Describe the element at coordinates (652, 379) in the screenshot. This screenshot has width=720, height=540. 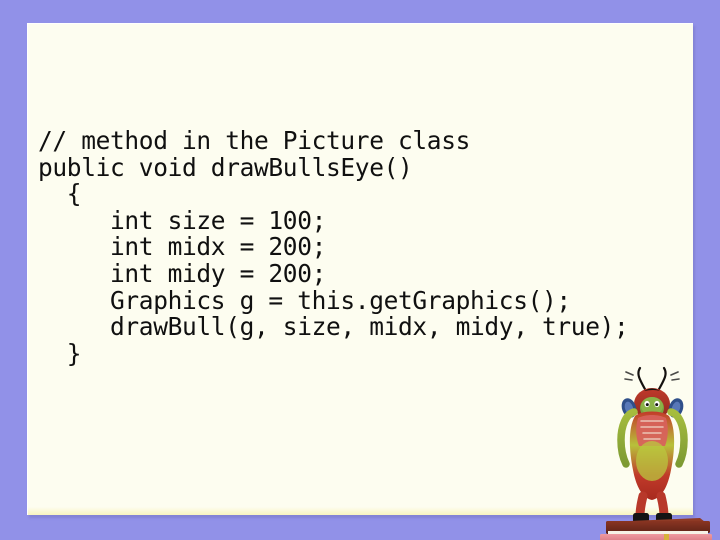
I see `antennae-icon` at that location.